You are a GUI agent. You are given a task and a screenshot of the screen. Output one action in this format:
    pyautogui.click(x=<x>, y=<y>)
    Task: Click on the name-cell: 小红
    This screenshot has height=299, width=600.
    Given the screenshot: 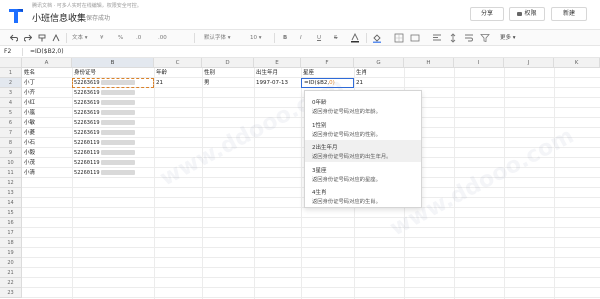 What is the action you would take?
    pyautogui.click(x=47, y=103)
    